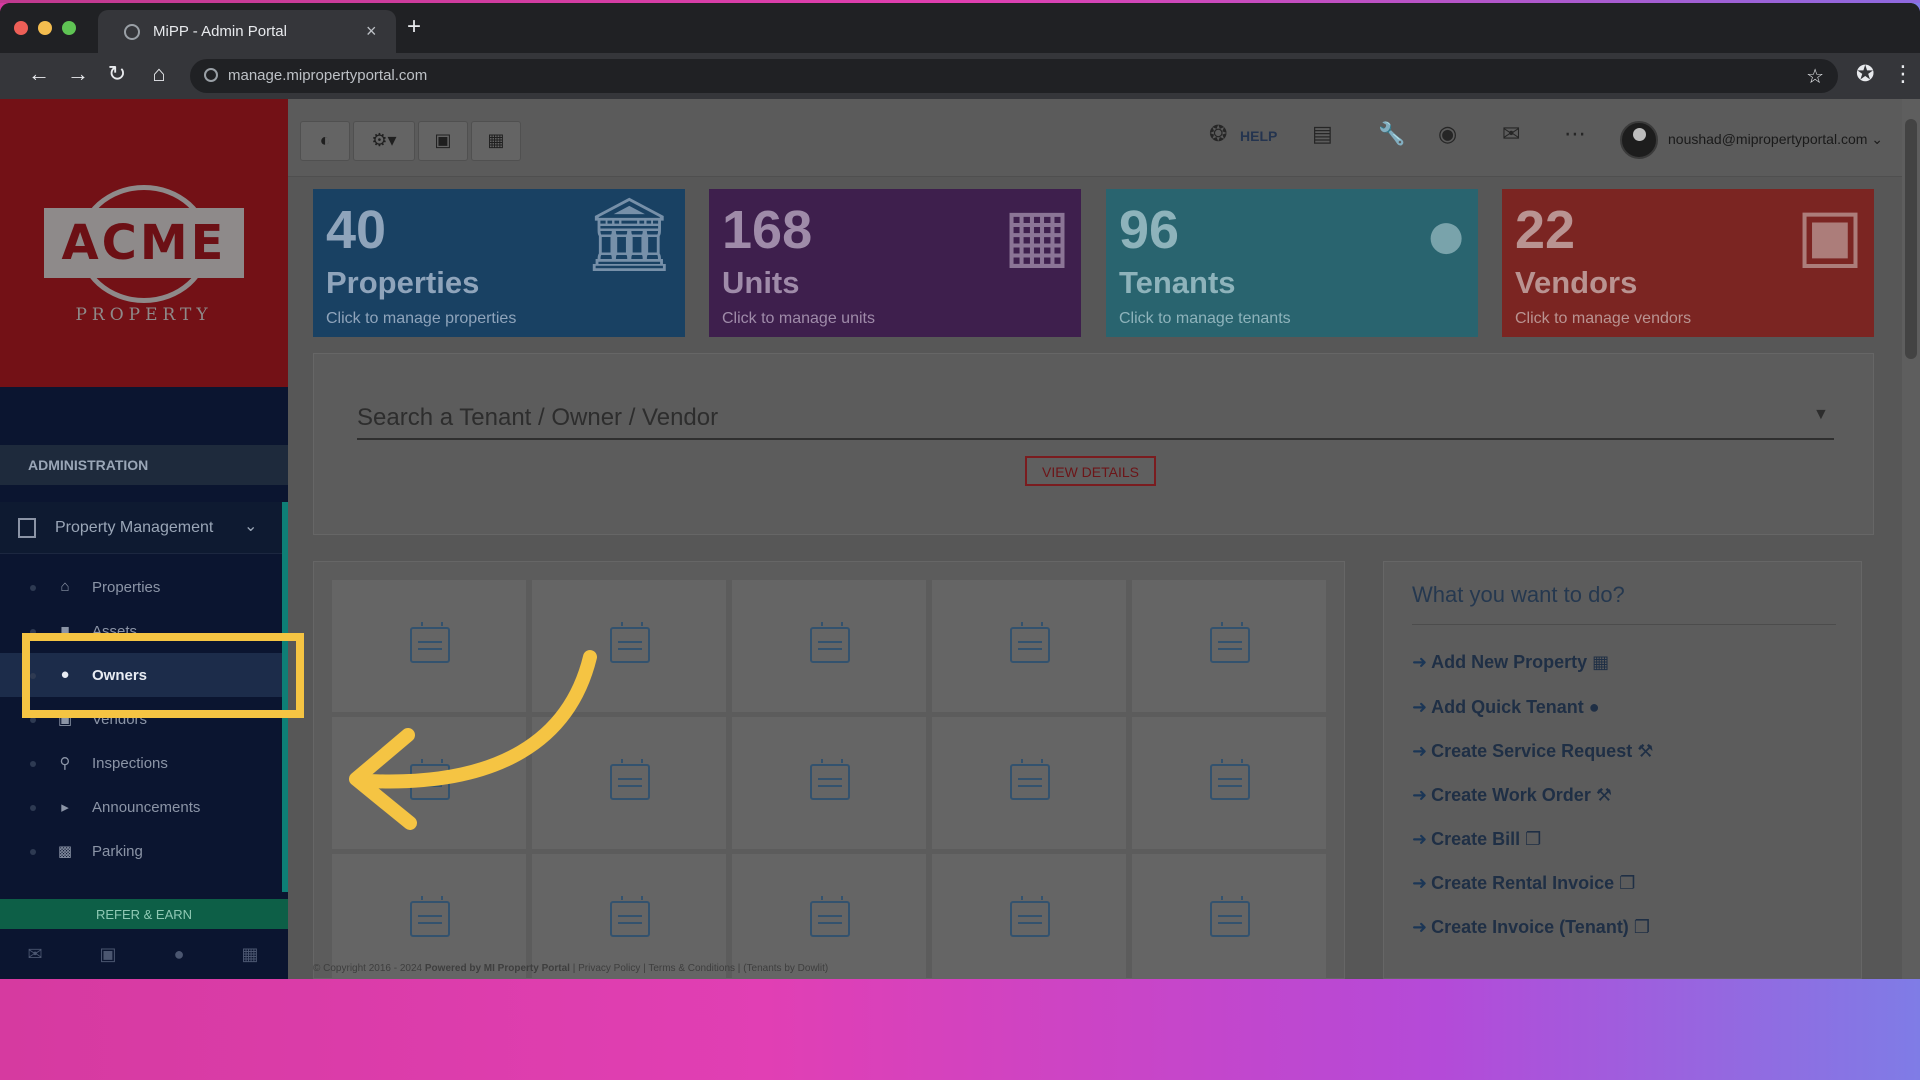  Describe the element at coordinates (1775, 139) in the screenshot. I see `user-email-dropdown: noushad@mipropertyportal.com ⌄` at that location.